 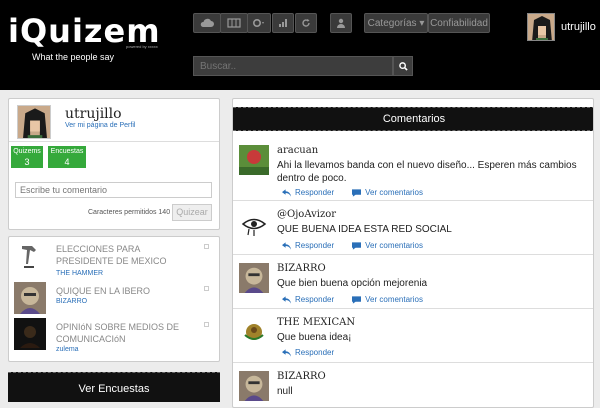 I want to click on user-name: utrujillo, so click(x=578, y=27).